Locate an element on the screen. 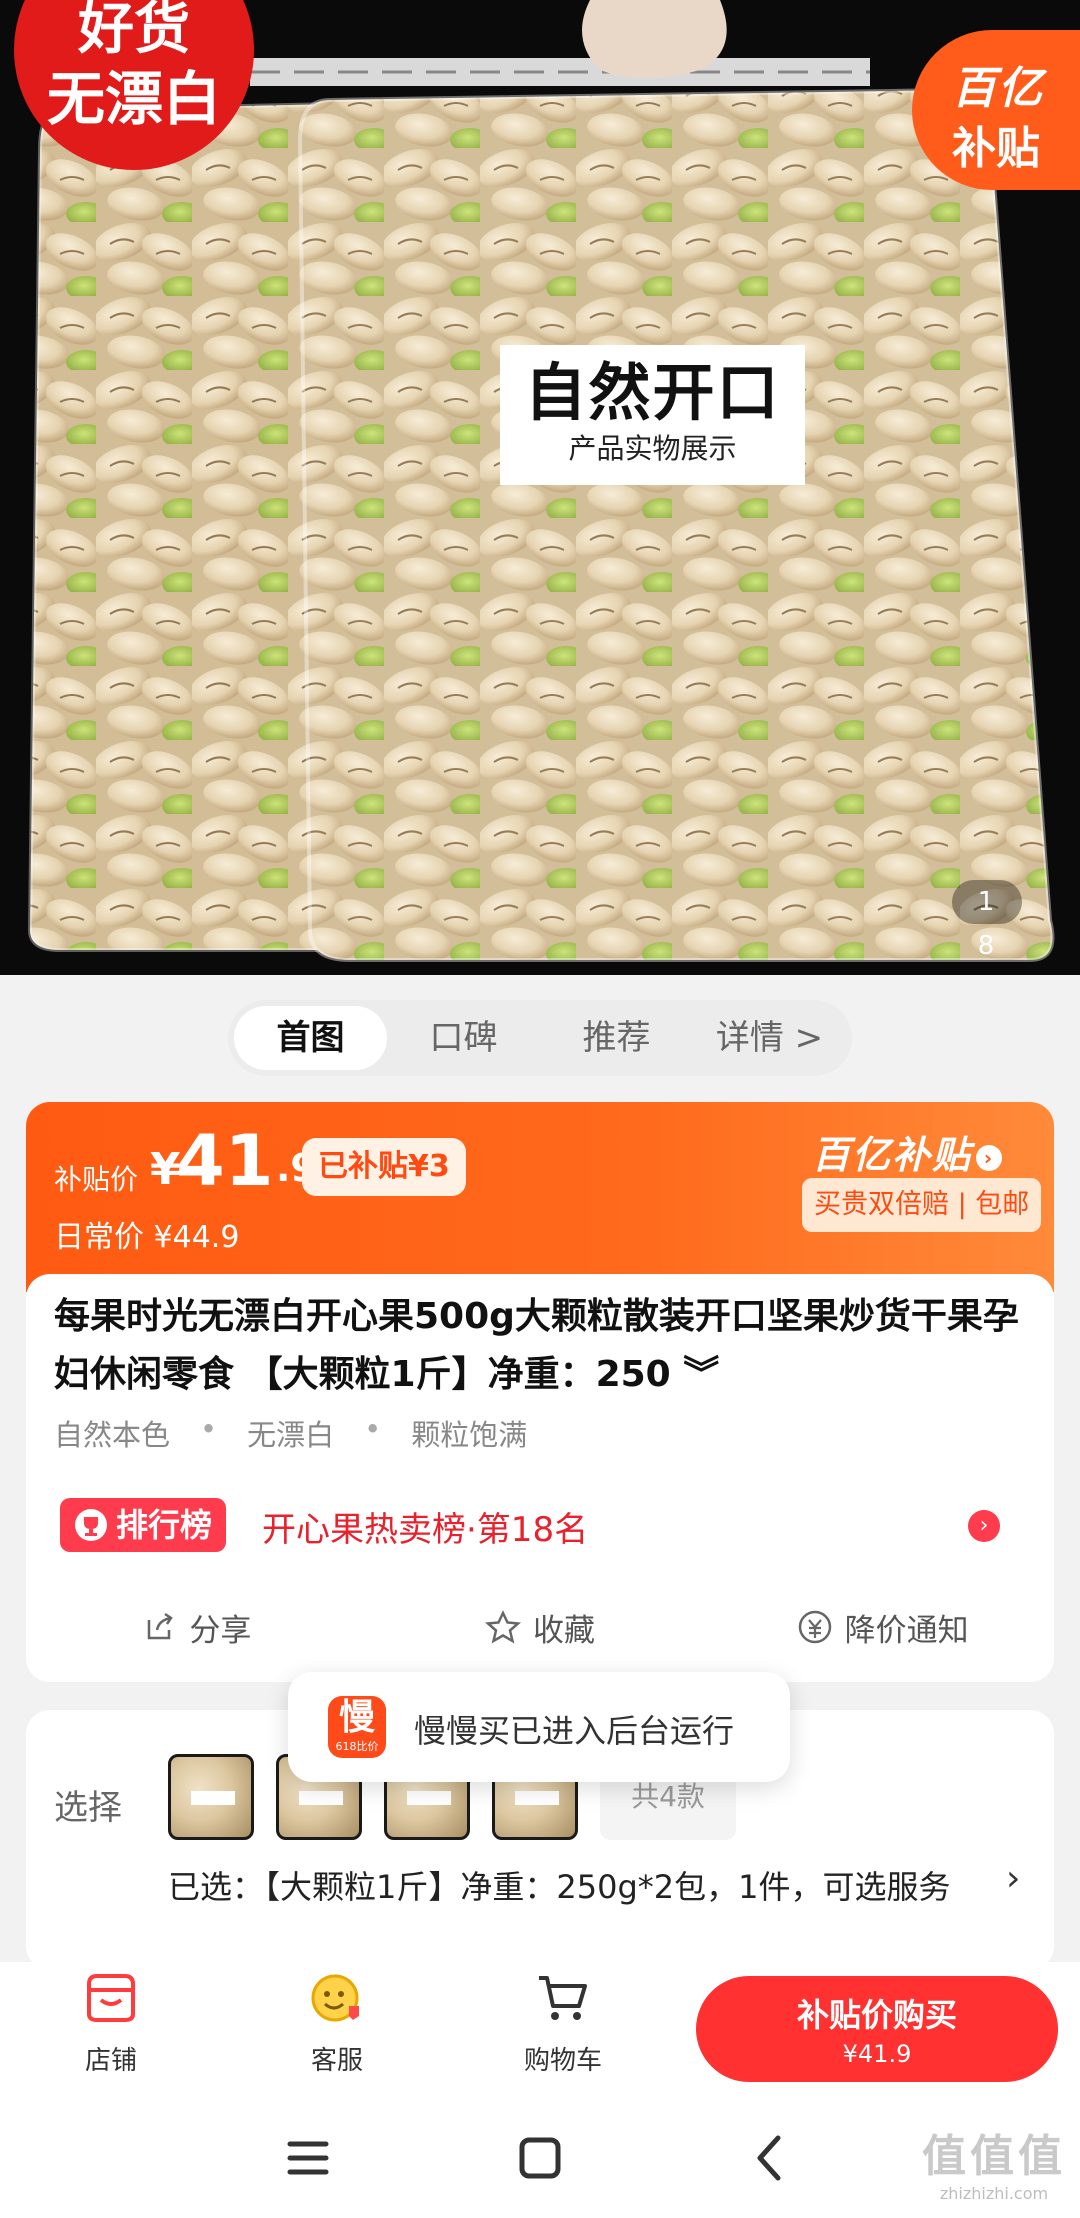 The image size is (1080, 2218). system-navigation-bar is located at coordinates (540, 2150).